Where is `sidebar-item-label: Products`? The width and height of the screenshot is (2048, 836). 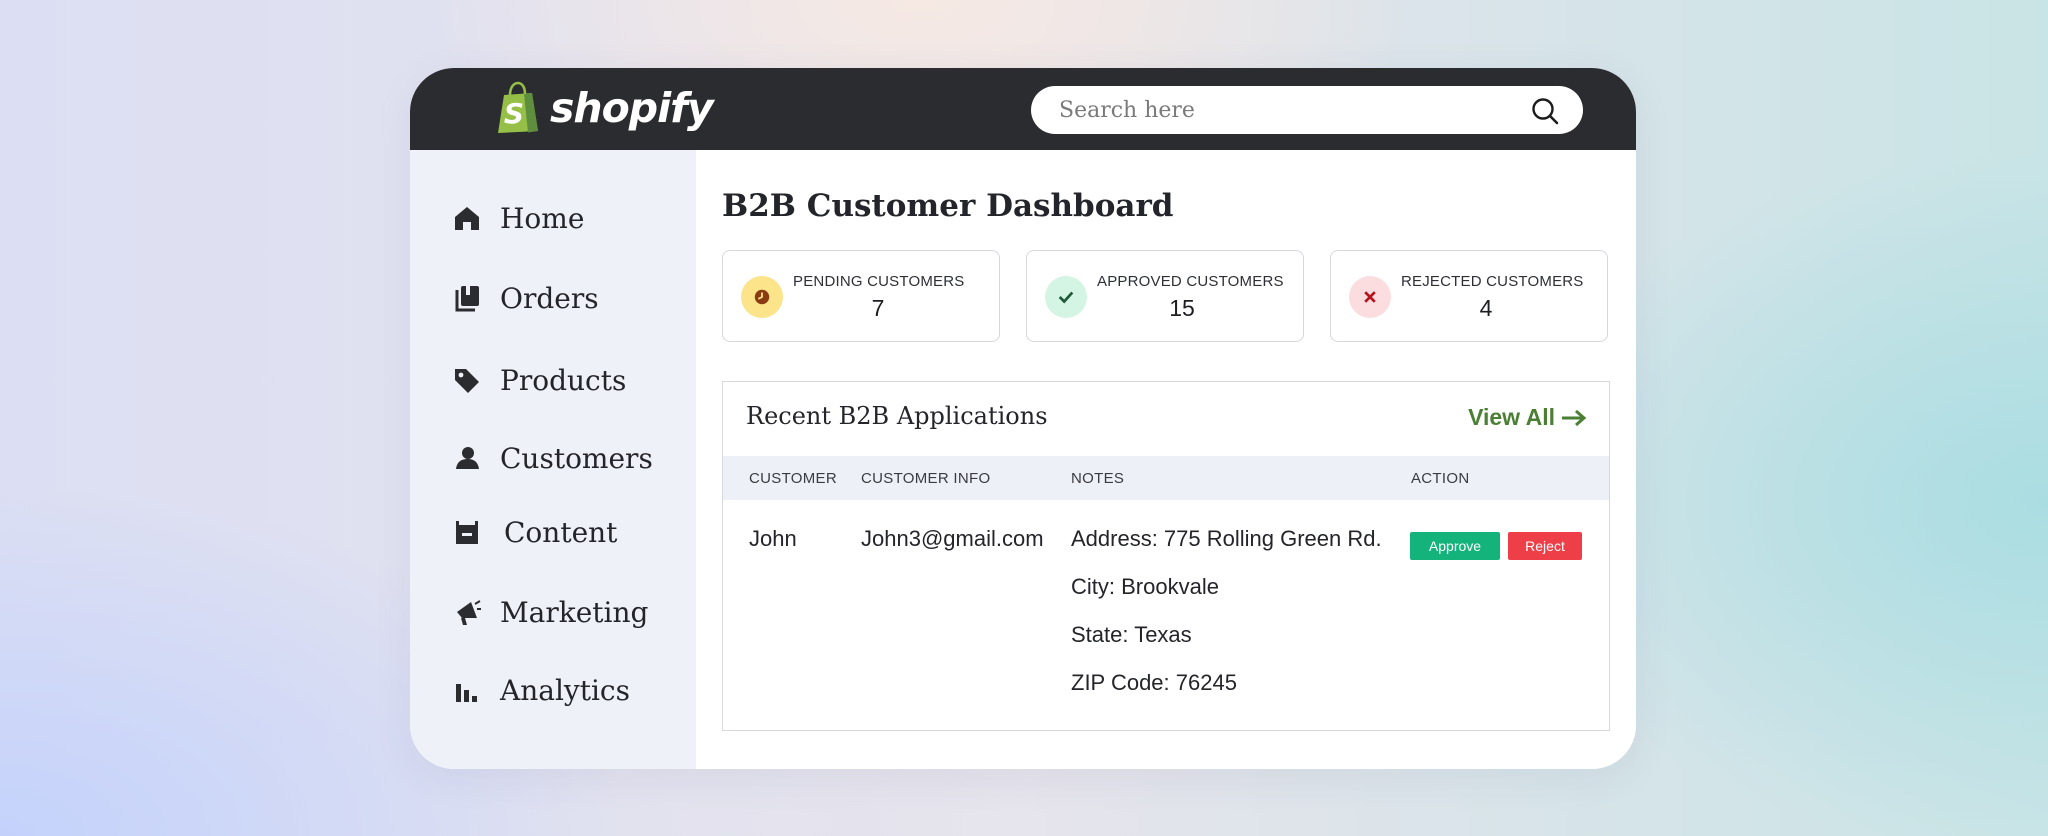
sidebar-item-label: Products is located at coordinates (563, 380).